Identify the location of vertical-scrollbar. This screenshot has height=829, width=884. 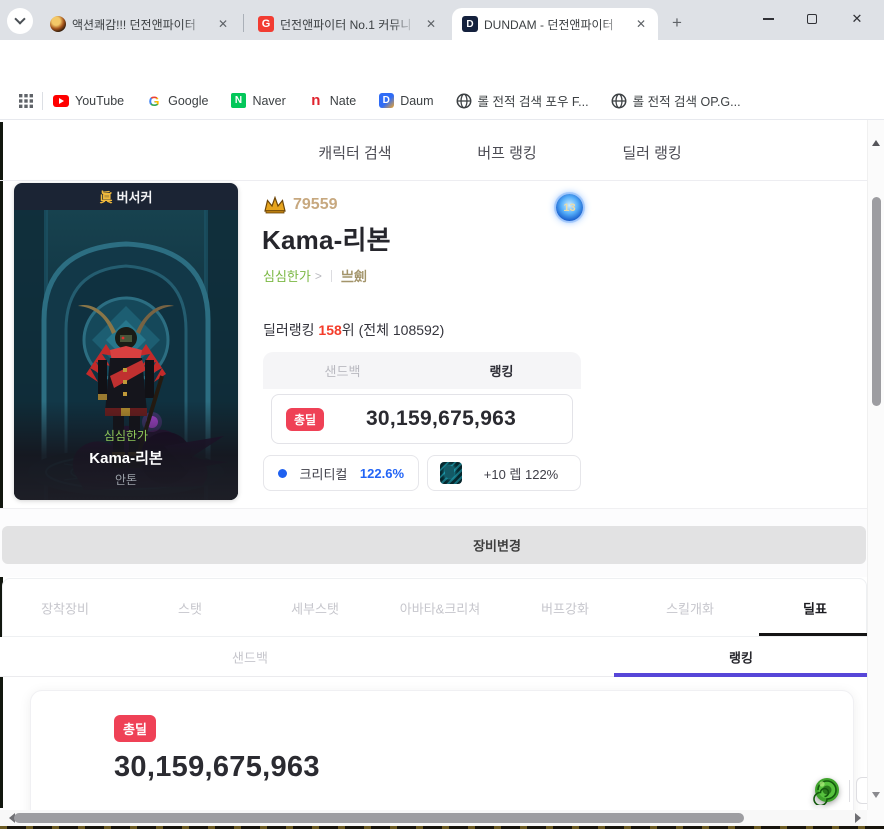
(875, 465).